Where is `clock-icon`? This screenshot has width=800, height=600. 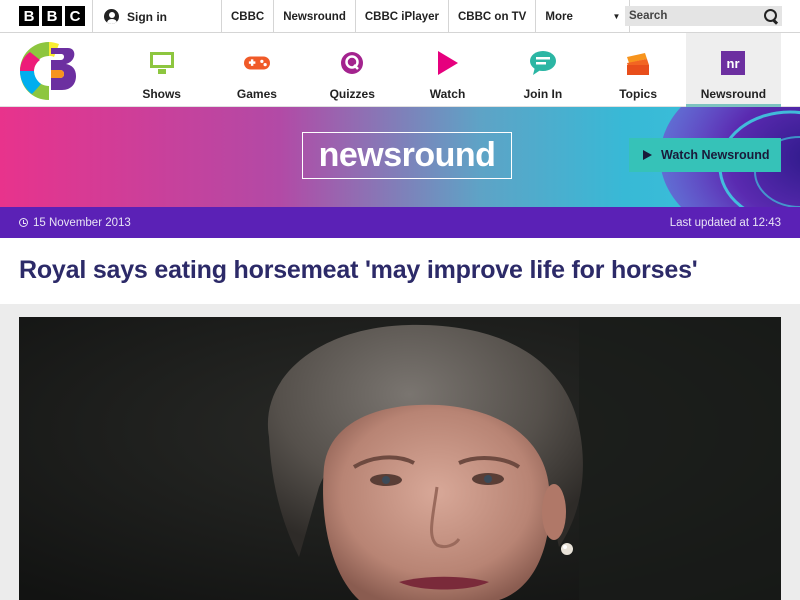
clock-icon is located at coordinates (23, 222).